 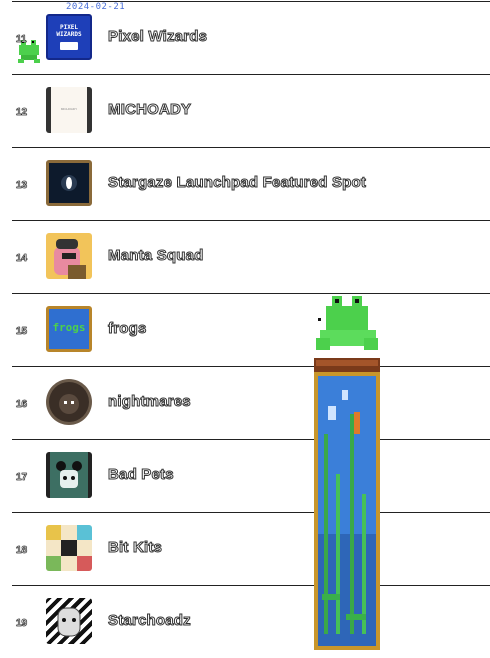 What do you see at coordinates (251, 548) in the screenshot?
I see `list-item: 18 Bit Kits` at bounding box center [251, 548].